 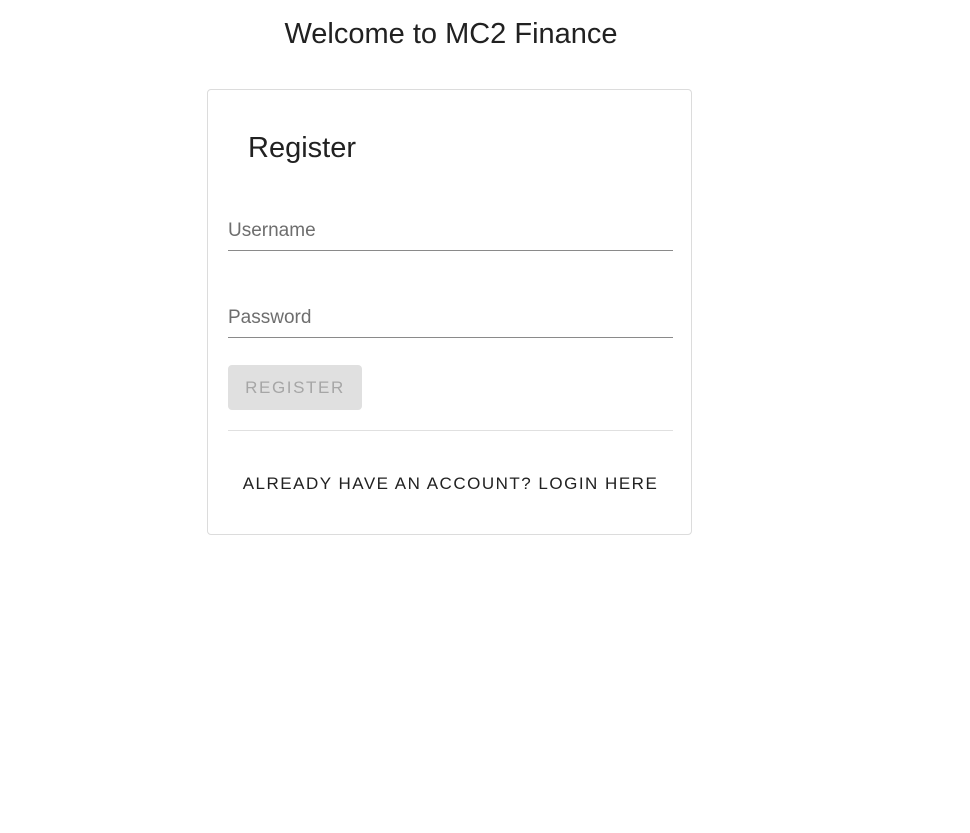 What do you see at coordinates (450, 484) in the screenshot?
I see `login-link-button: ALREADY HAVE AN ACCOUNT? LOGIN HERE` at bounding box center [450, 484].